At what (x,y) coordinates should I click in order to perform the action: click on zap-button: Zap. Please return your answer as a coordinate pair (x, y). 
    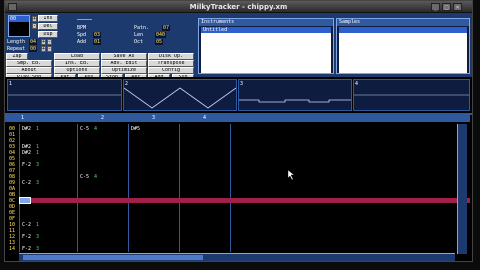
    Looking at the image, I should click on (17, 56).